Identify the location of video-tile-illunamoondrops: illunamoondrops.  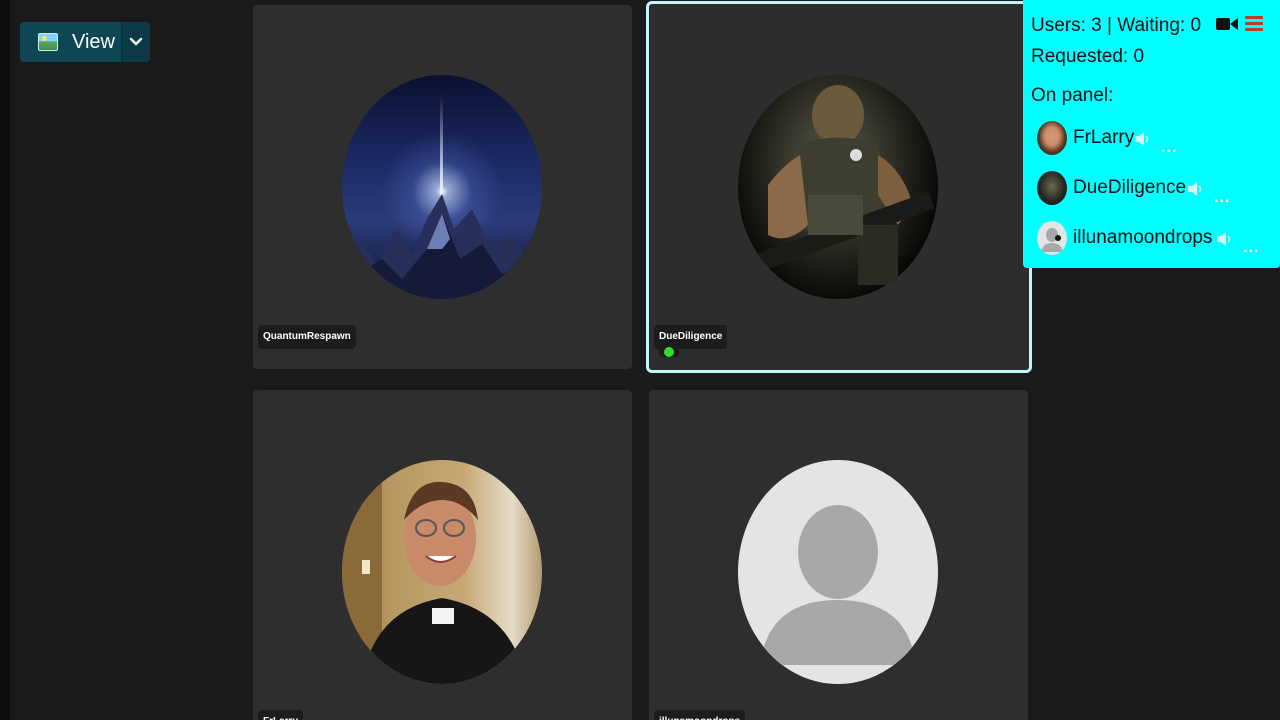
(838, 555).